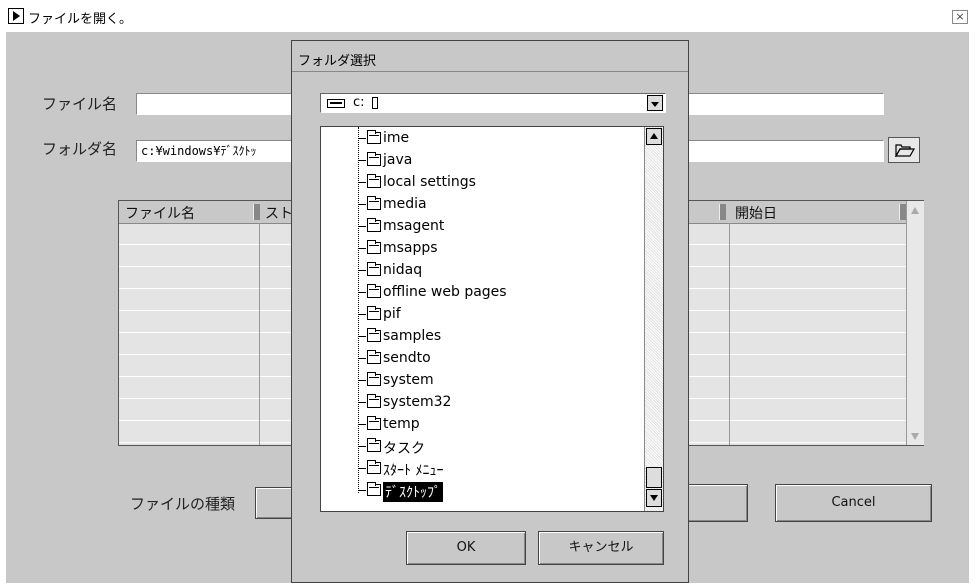 The width and height of the screenshot is (975, 587). What do you see at coordinates (375, 103) in the screenshot?
I see `text-cursor` at bounding box center [375, 103].